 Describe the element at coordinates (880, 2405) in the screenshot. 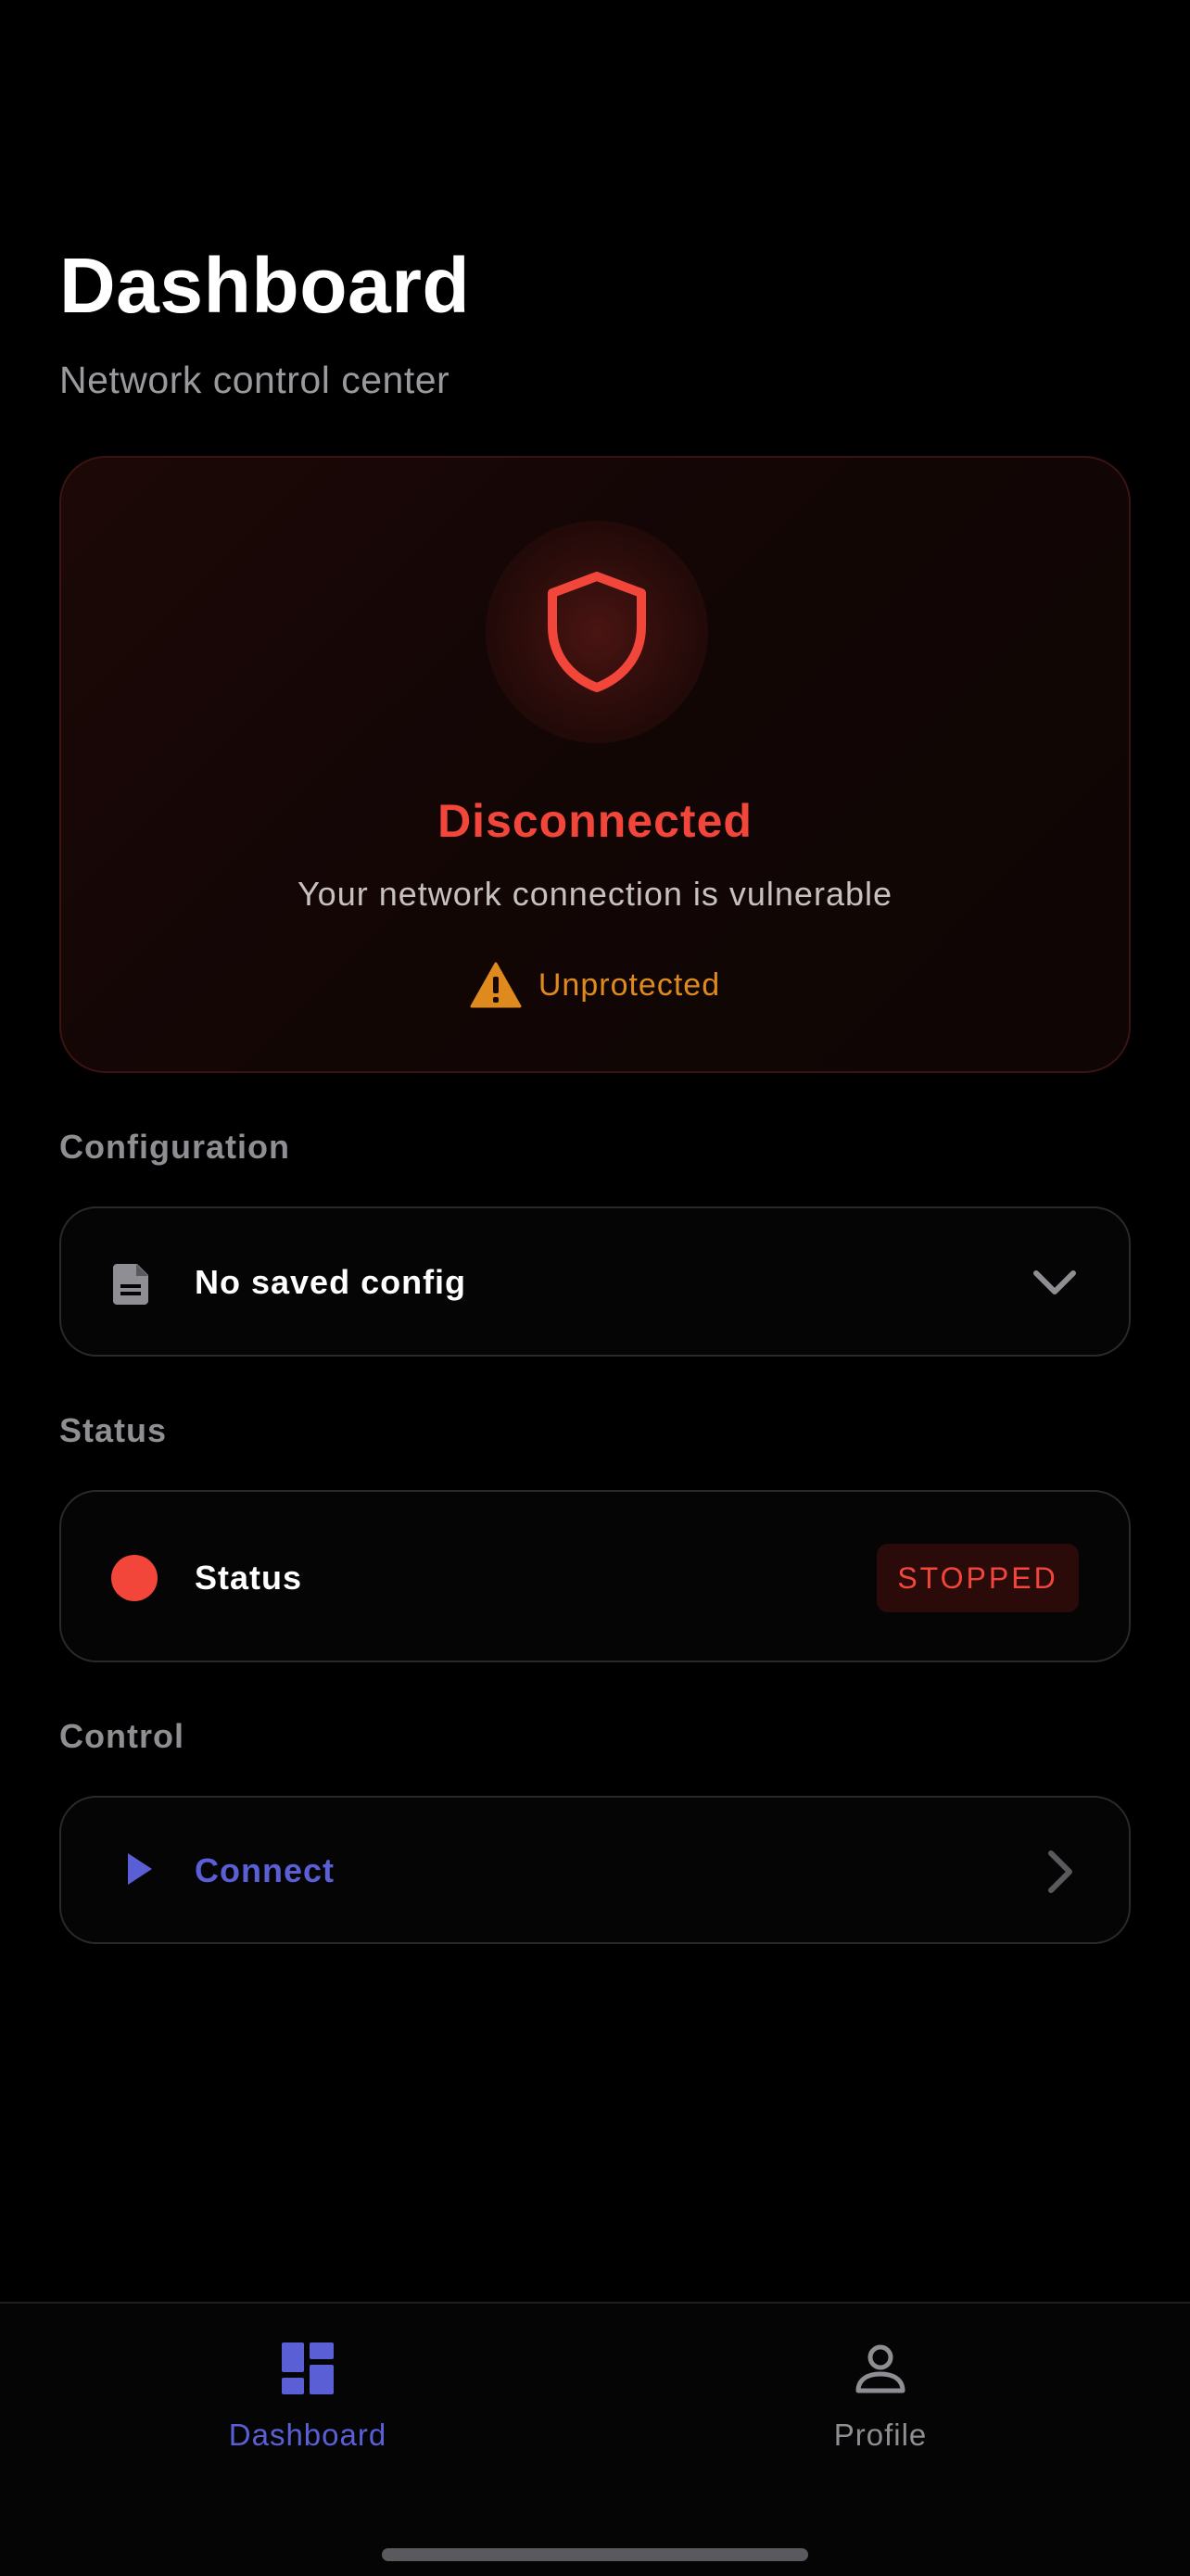

I see `tab-profile: Profile` at that location.